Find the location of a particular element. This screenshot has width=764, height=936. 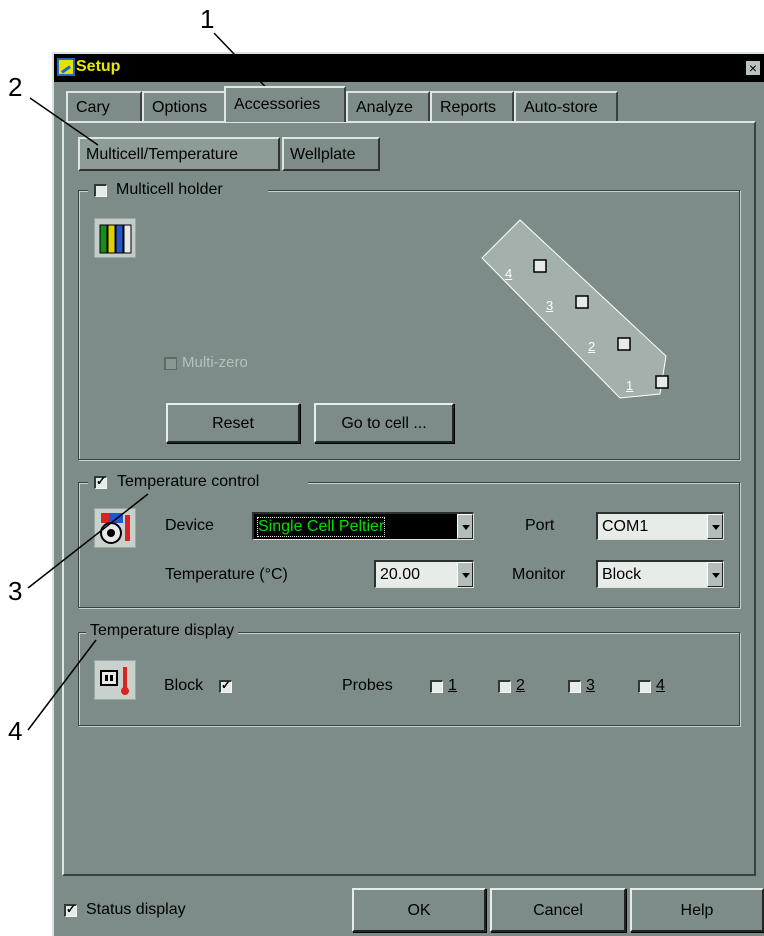

tab-auto-store: Auto-store is located at coordinates (566, 106).